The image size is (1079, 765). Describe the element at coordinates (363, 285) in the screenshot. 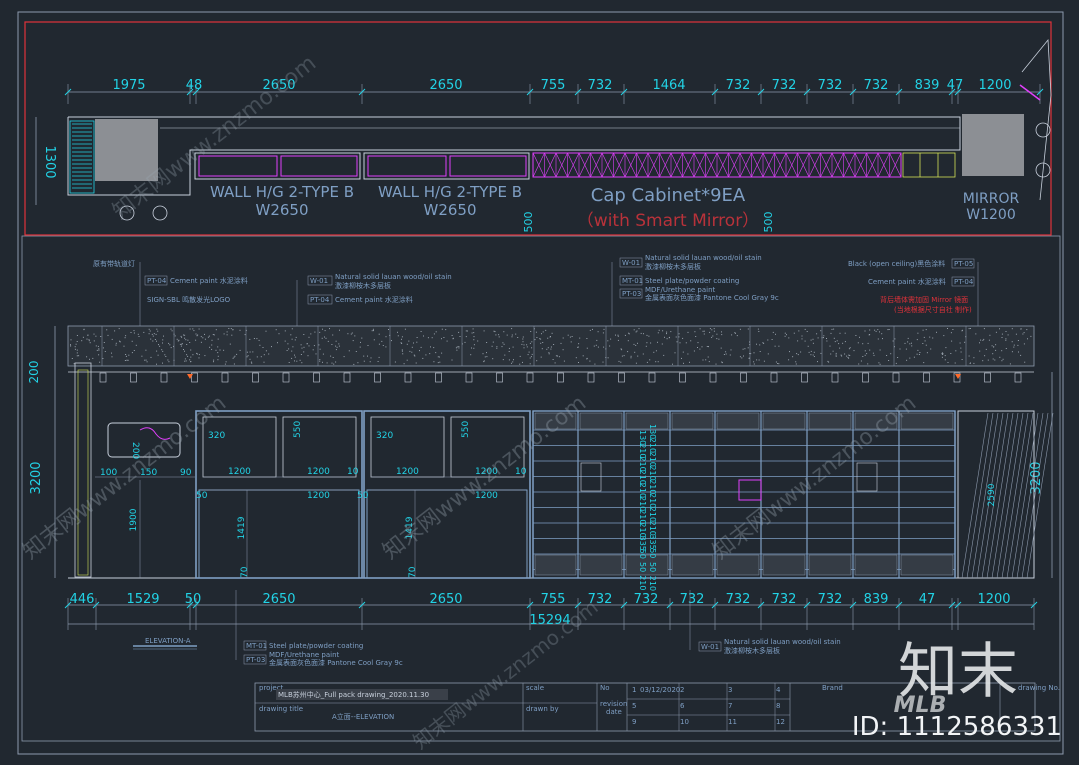

I see `callout-mid-2: 激漆柳桉木多层板` at that location.